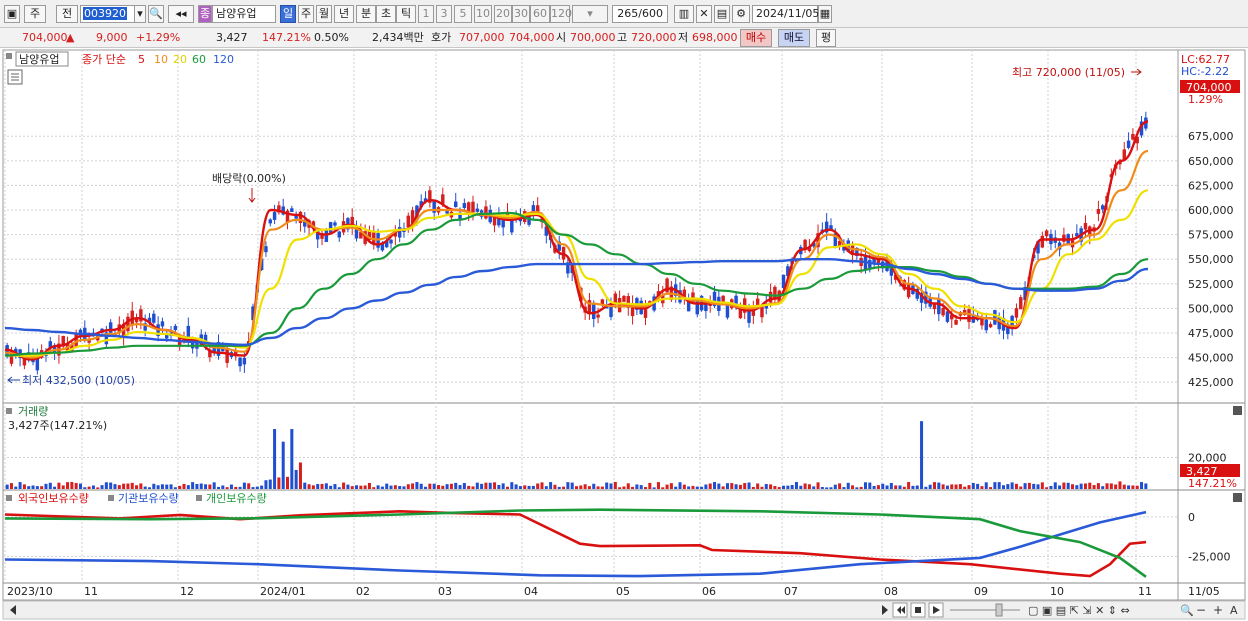 This screenshot has width=1248, height=621. I want to click on font-size-icon: A, so click(1234, 610).